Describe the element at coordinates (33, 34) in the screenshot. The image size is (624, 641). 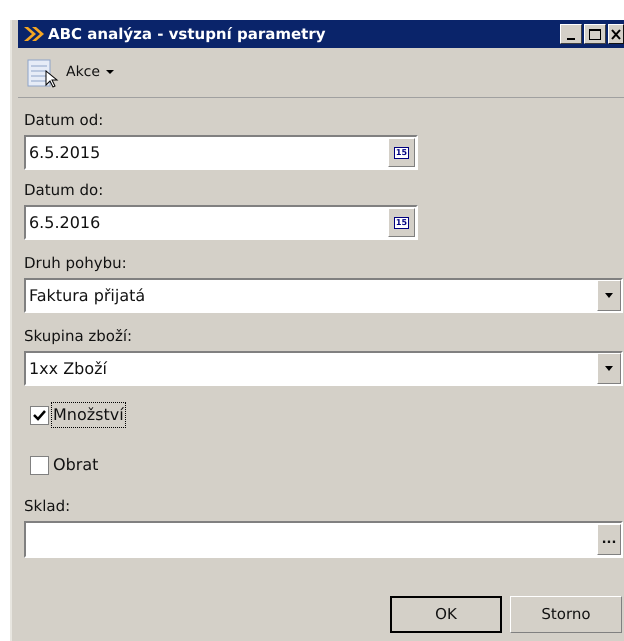
I see `app-logo-icon` at that location.